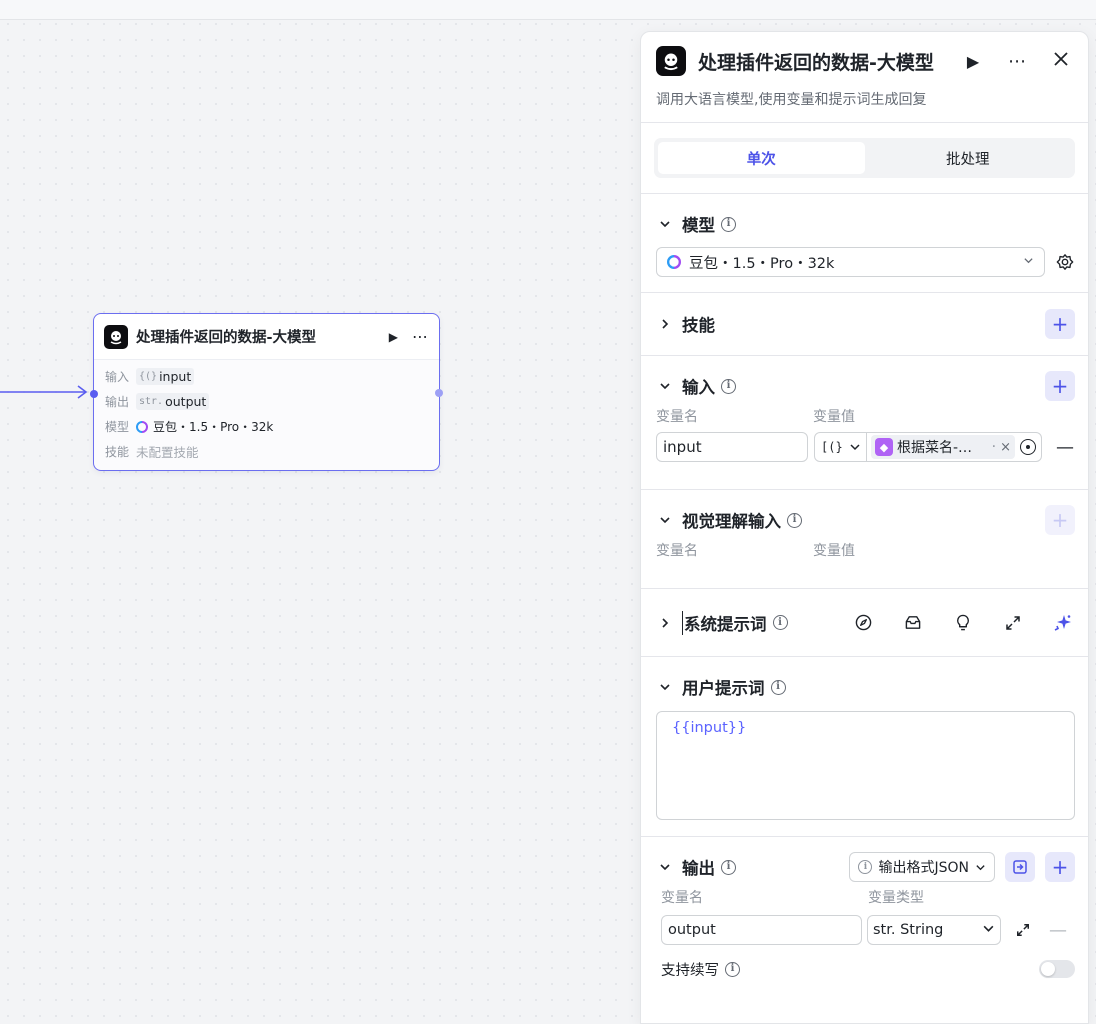 This screenshot has height=1024, width=1096. I want to click on panel-header: 处理插件返回的数据-大模型 ▶ ⋯, so click(864, 61).